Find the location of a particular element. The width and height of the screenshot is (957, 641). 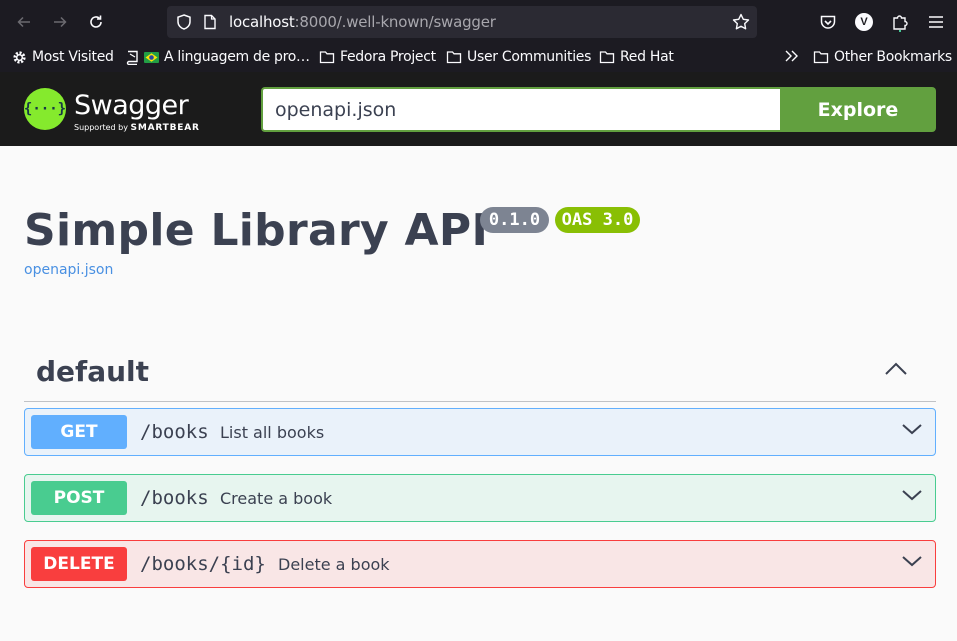

swagger-logo: {···} Swagger Supported by SMARTBEAR is located at coordinates (111, 110).